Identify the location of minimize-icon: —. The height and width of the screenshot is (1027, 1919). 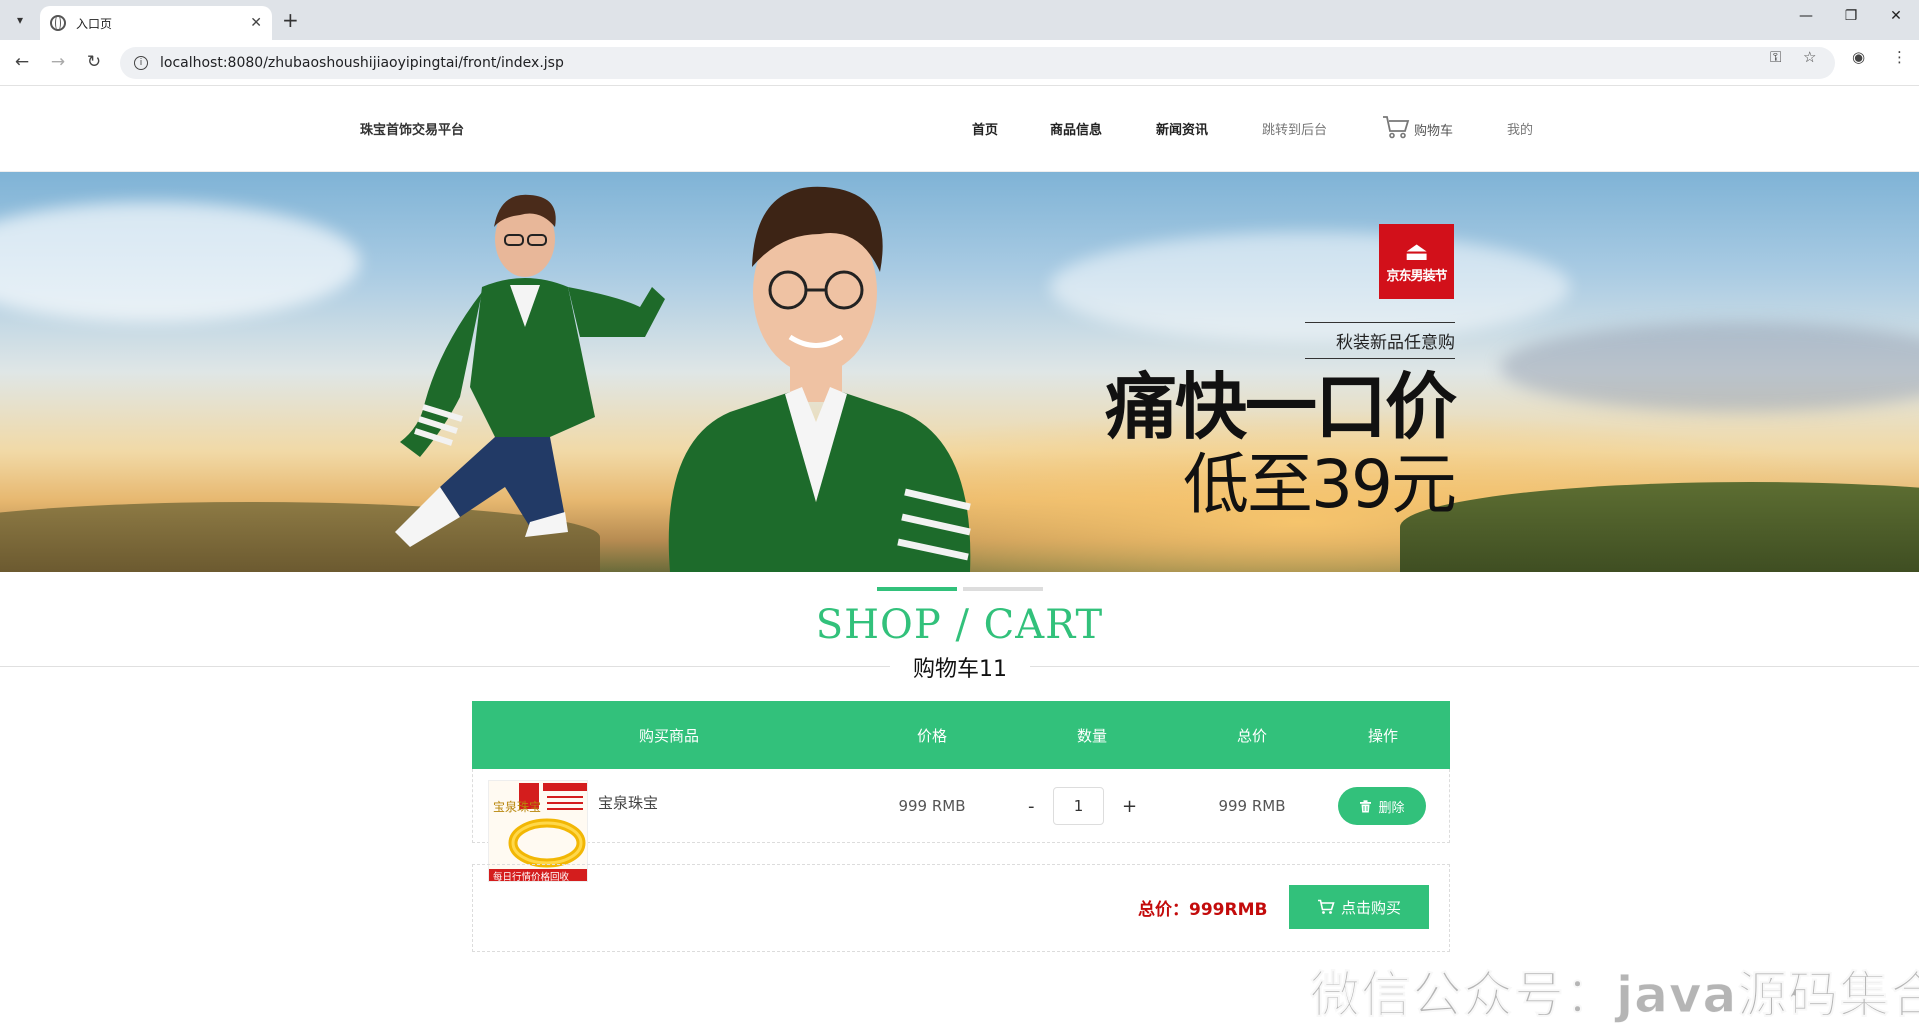
(1806, 16).